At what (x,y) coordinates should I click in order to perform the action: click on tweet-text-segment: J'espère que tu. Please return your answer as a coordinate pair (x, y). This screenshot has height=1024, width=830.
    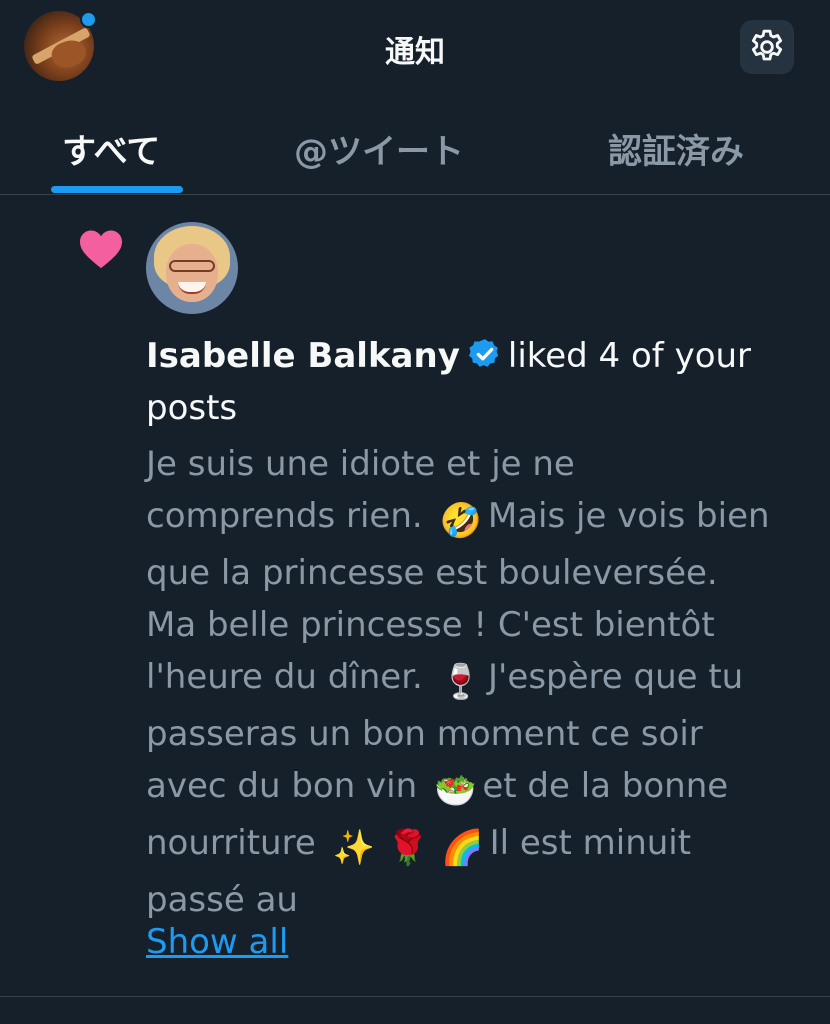
    Looking at the image, I should click on (616, 677).